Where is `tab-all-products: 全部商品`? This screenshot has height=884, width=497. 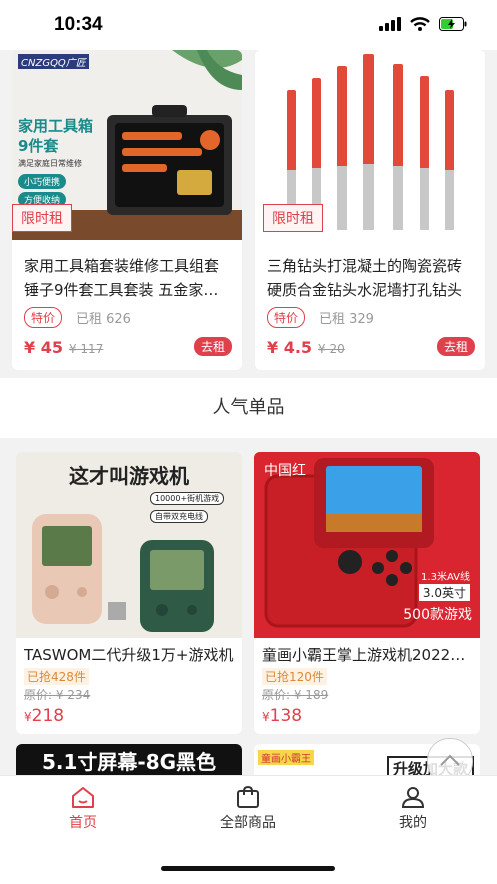
tab-all-products: 全部商品 is located at coordinates (248, 807).